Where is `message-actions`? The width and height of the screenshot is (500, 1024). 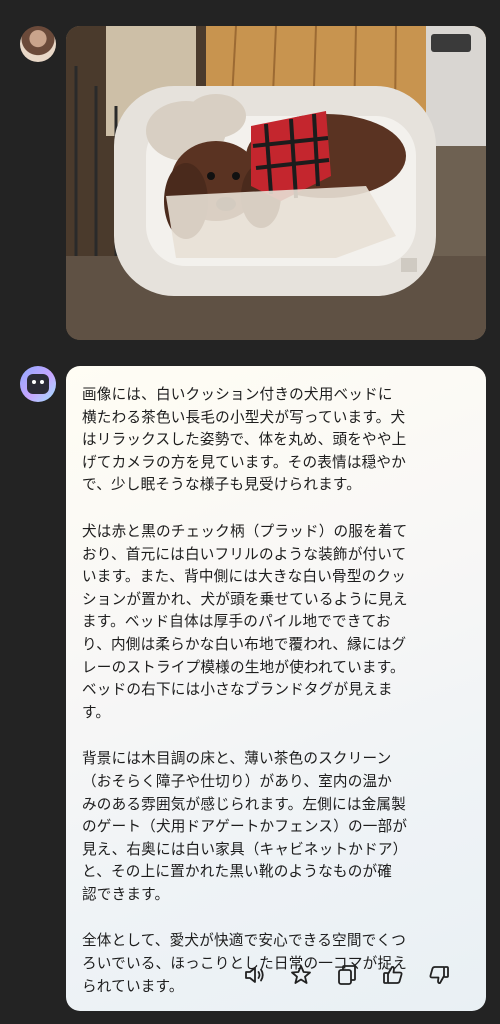
message-actions is located at coordinates (347, 975).